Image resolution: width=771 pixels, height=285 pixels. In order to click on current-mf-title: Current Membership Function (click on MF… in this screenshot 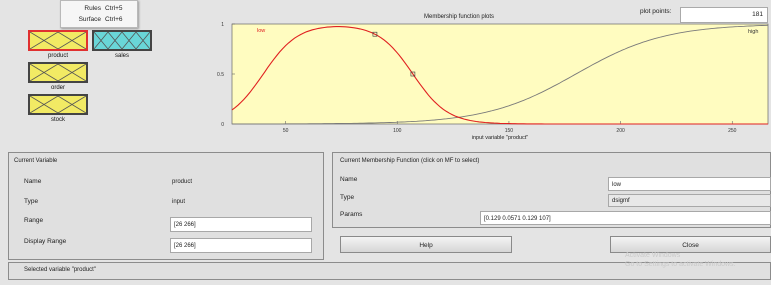, I will do `click(410, 161)`.